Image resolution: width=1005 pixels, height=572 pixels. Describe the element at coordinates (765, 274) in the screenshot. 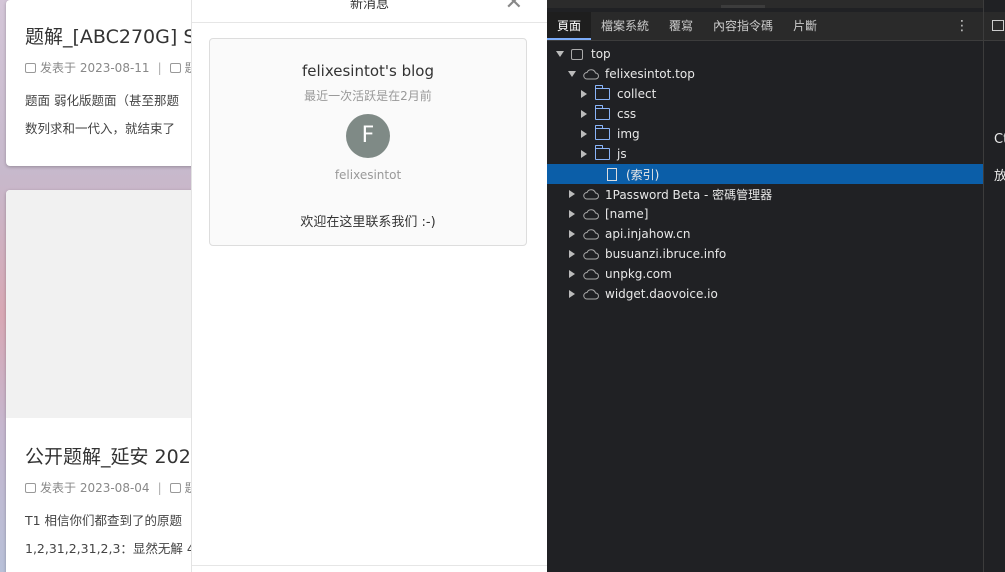

I see `tree-item: unpkg.com` at that location.